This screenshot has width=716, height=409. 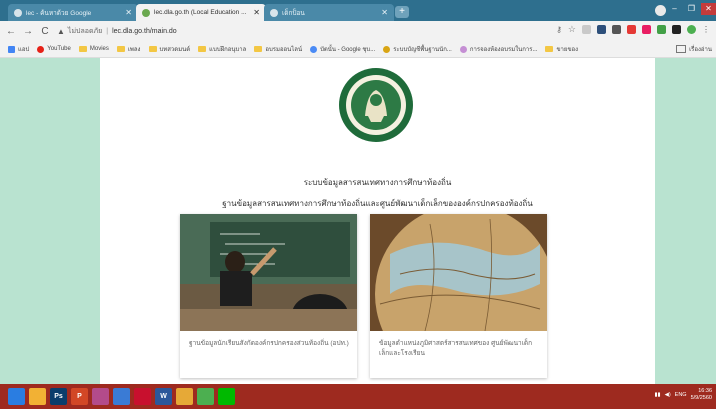 I want to click on bookmark-label: Movies, so click(x=99, y=49).